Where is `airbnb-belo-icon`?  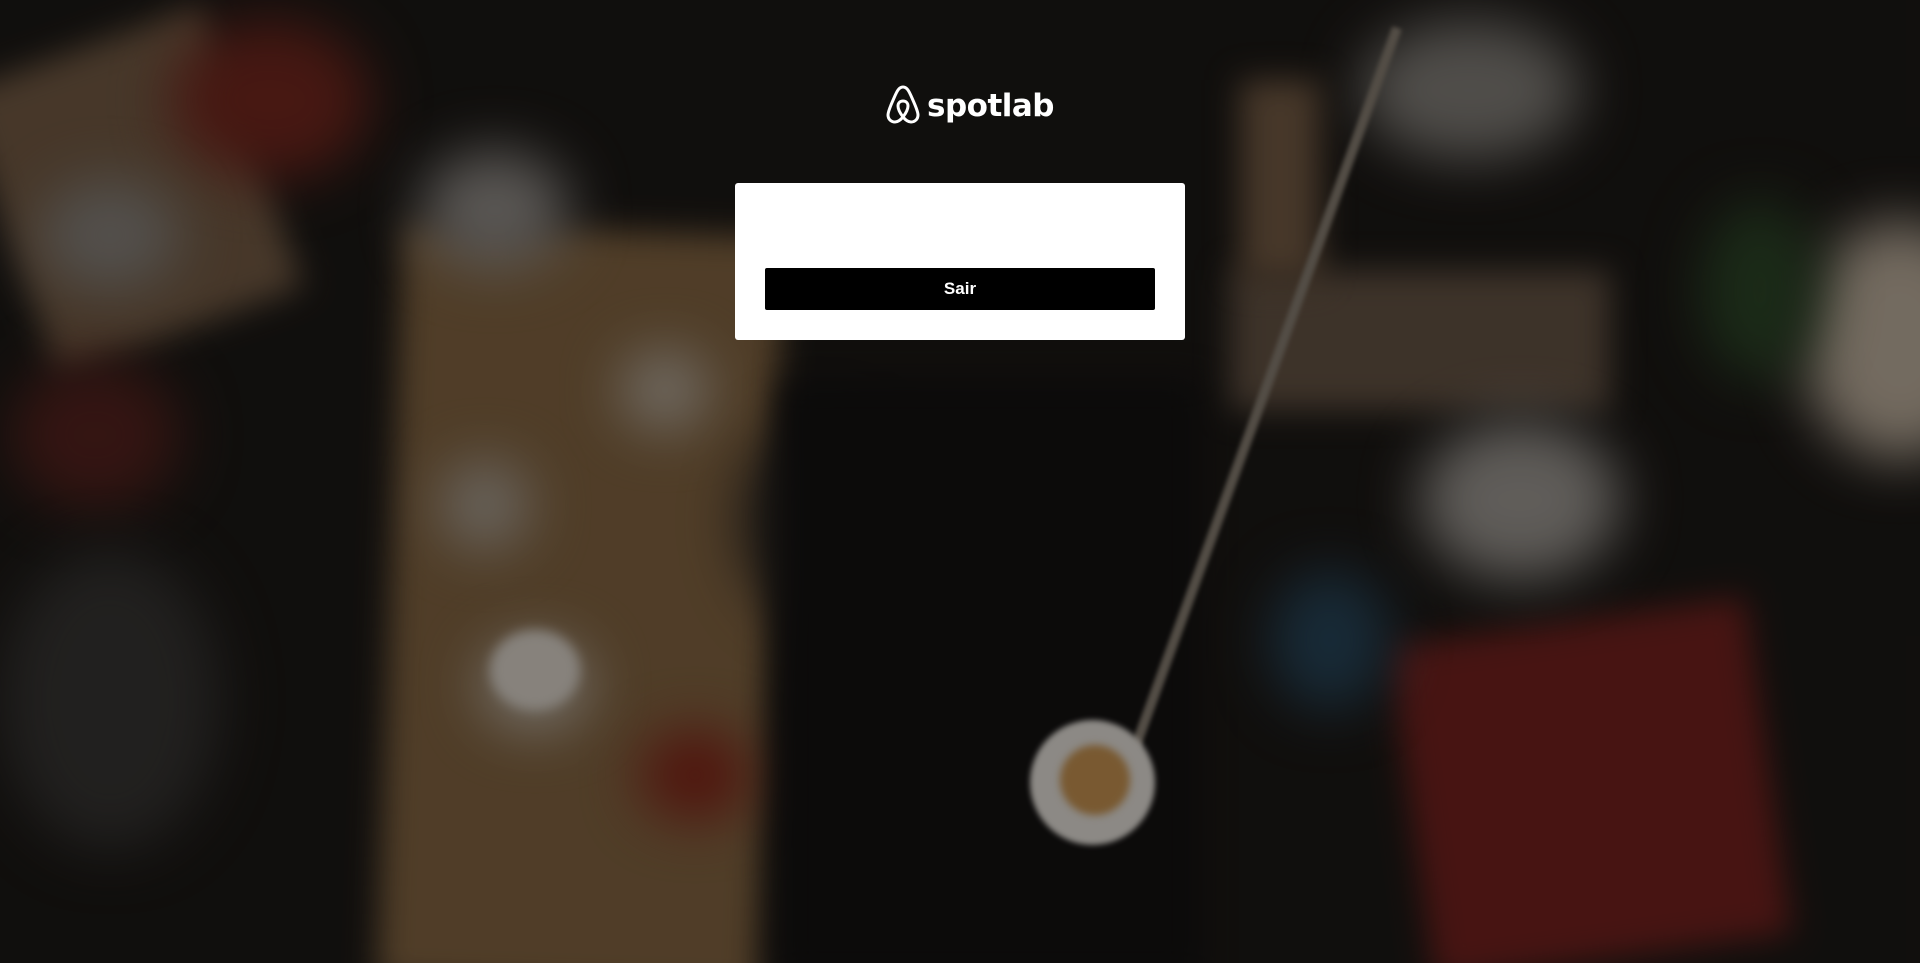
airbnb-belo-icon is located at coordinates (903, 106).